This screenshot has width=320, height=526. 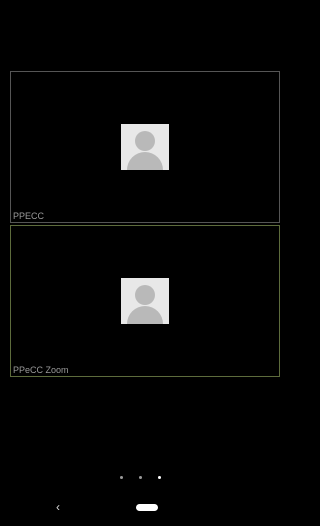 What do you see at coordinates (140, 475) in the screenshot?
I see `page-indicator` at bounding box center [140, 475].